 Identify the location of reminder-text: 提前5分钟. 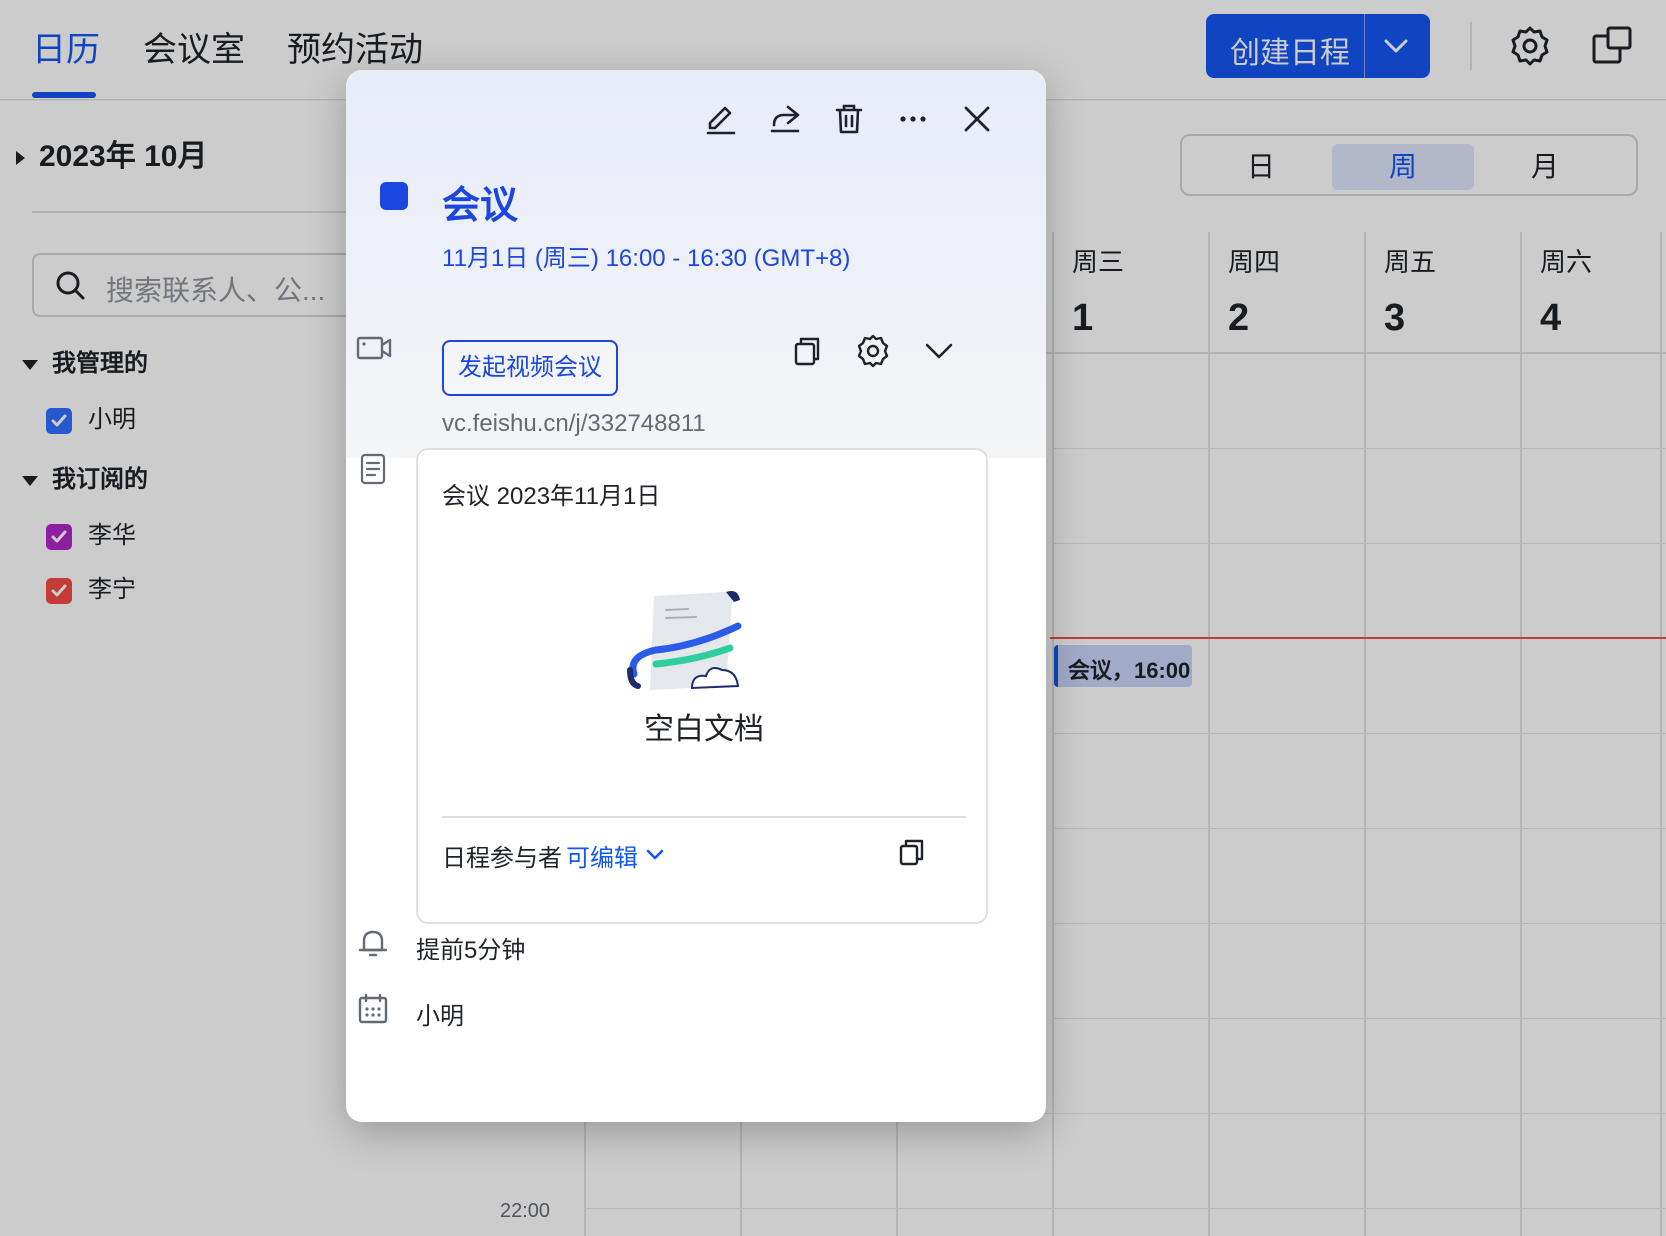
(470, 947).